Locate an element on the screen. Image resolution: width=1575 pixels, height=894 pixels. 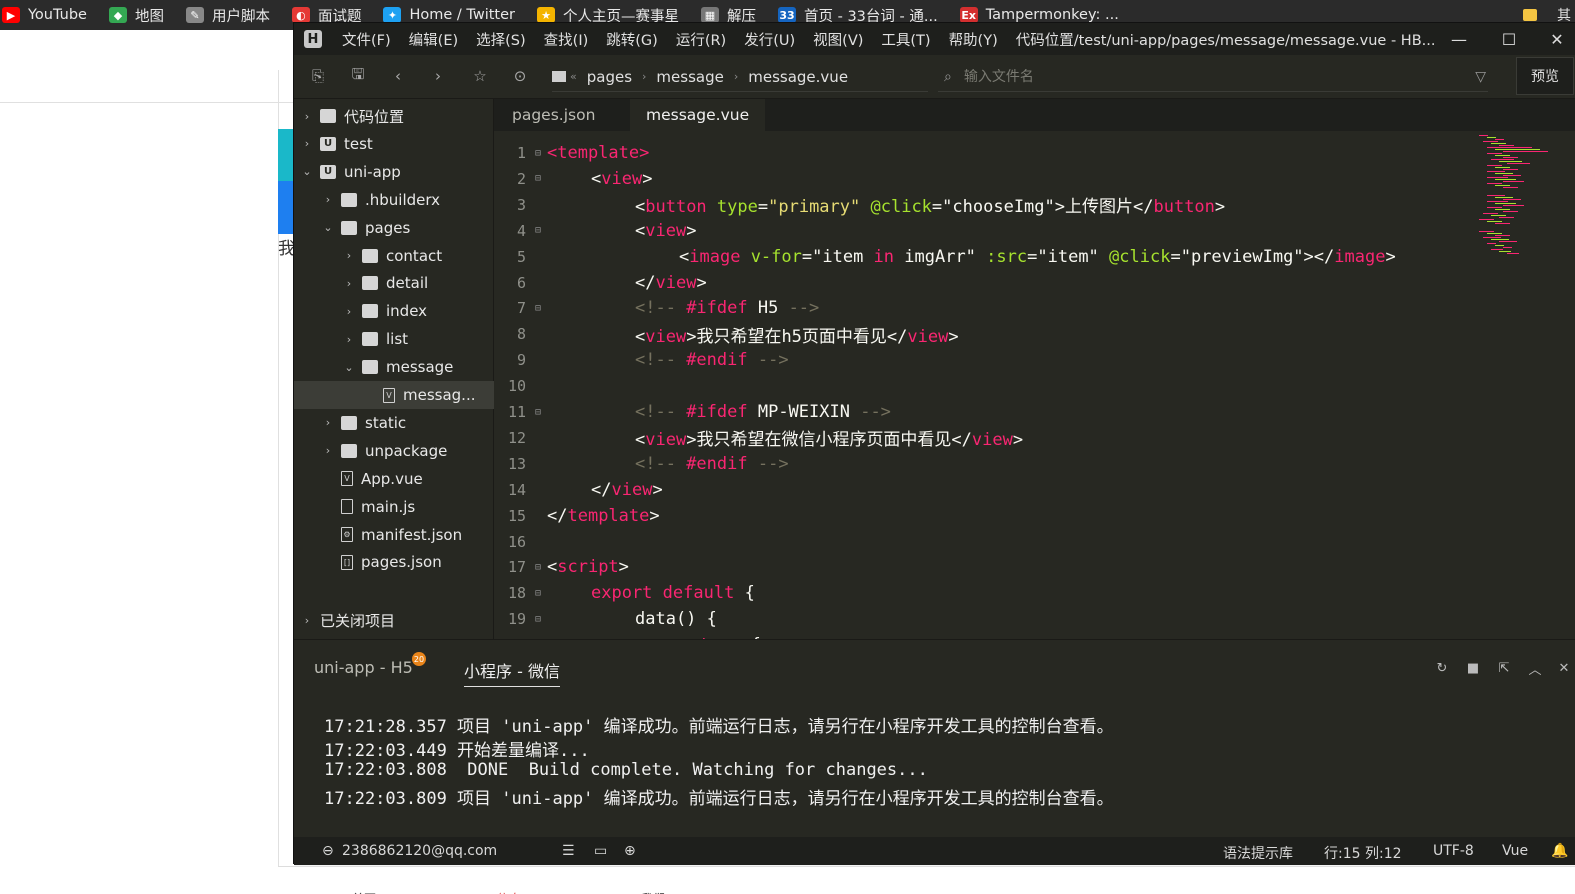
tree-item: › detail is located at coordinates (394, 283).